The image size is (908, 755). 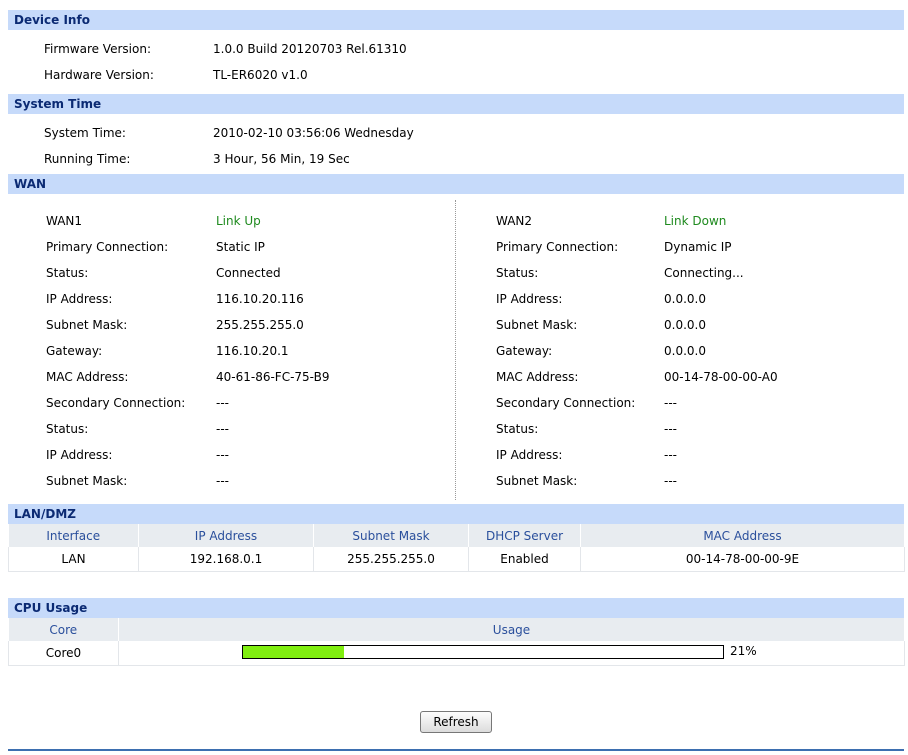 What do you see at coordinates (63, 629) in the screenshot?
I see `cpu-col-core: Core` at bounding box center [63, 629].